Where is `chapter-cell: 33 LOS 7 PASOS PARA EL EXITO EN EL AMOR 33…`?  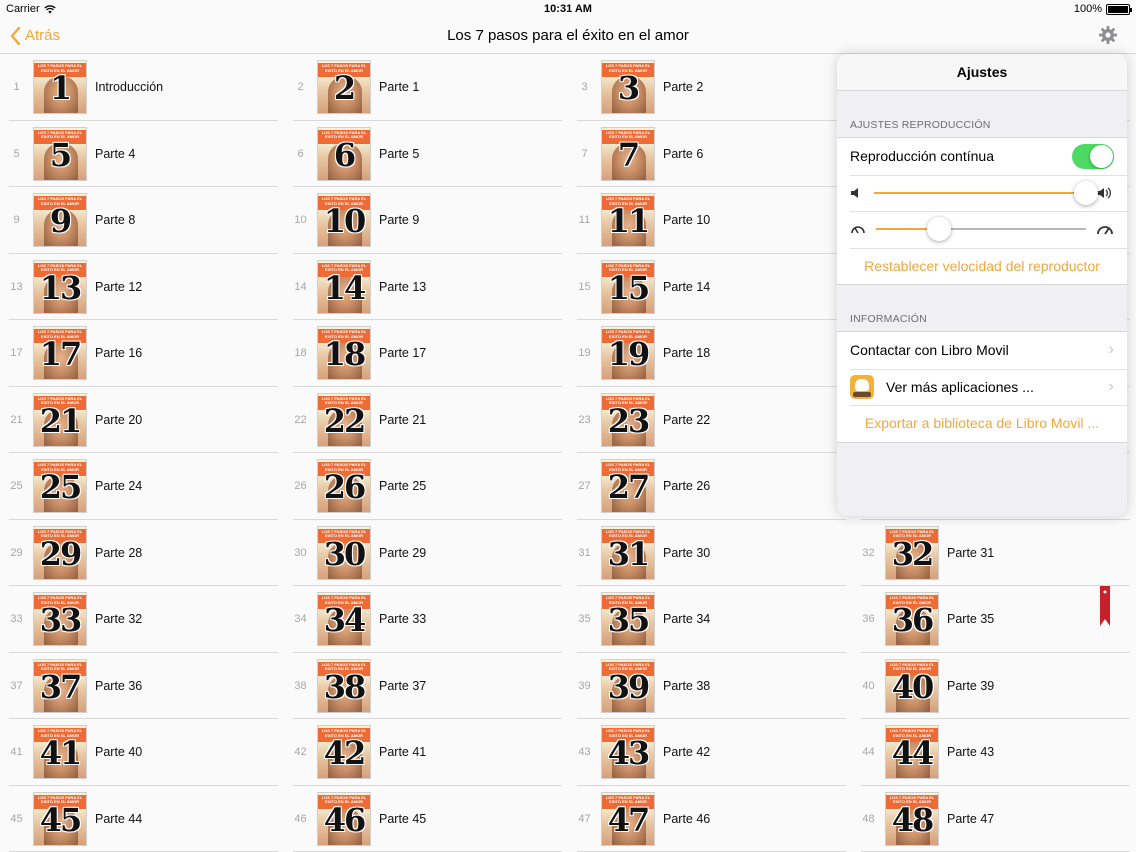
chapter-cell: 33 LOS 7 PASOS PARA EL EXITO EN EL AMOR 33… is located at coordinates (142, 619).